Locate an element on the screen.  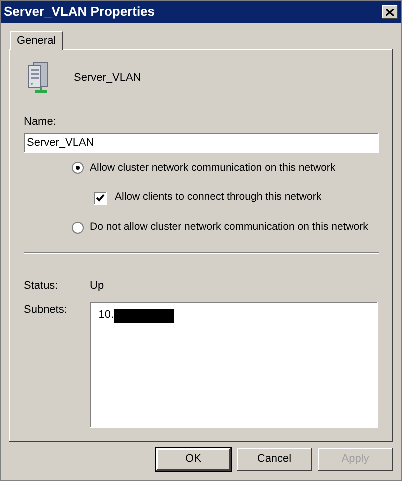
status-label: Status: is located at coordinates (42, 286).